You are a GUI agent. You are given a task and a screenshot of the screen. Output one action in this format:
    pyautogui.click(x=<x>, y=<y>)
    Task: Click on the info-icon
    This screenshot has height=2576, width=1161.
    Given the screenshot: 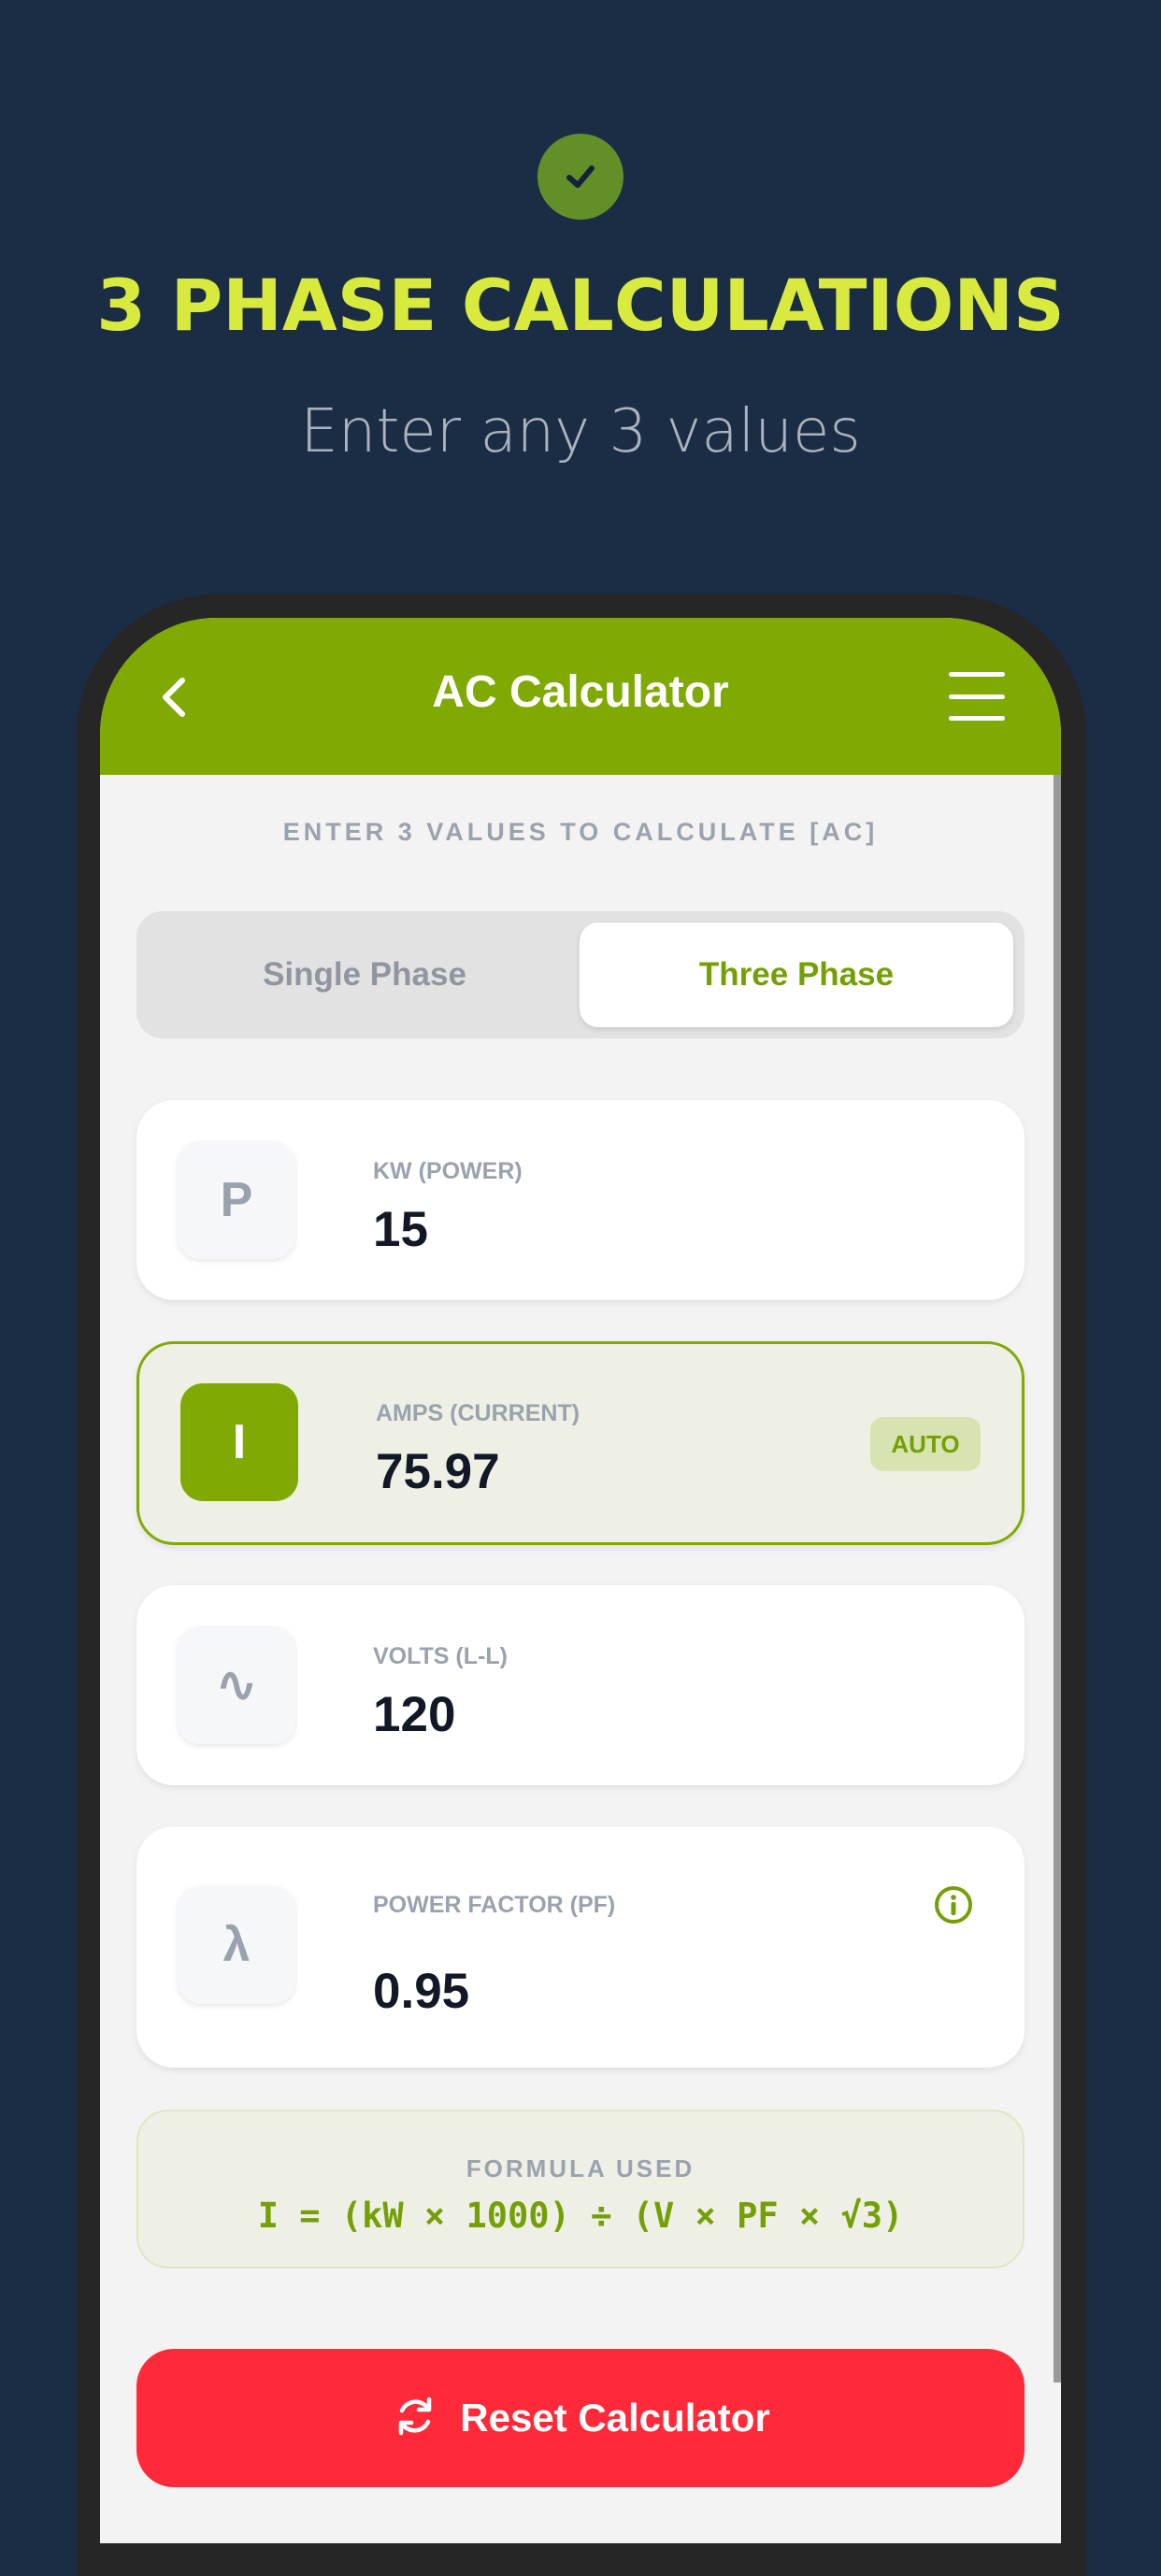 What is the action you would take?
    pyautogui.click(x=953, y=1904)
    